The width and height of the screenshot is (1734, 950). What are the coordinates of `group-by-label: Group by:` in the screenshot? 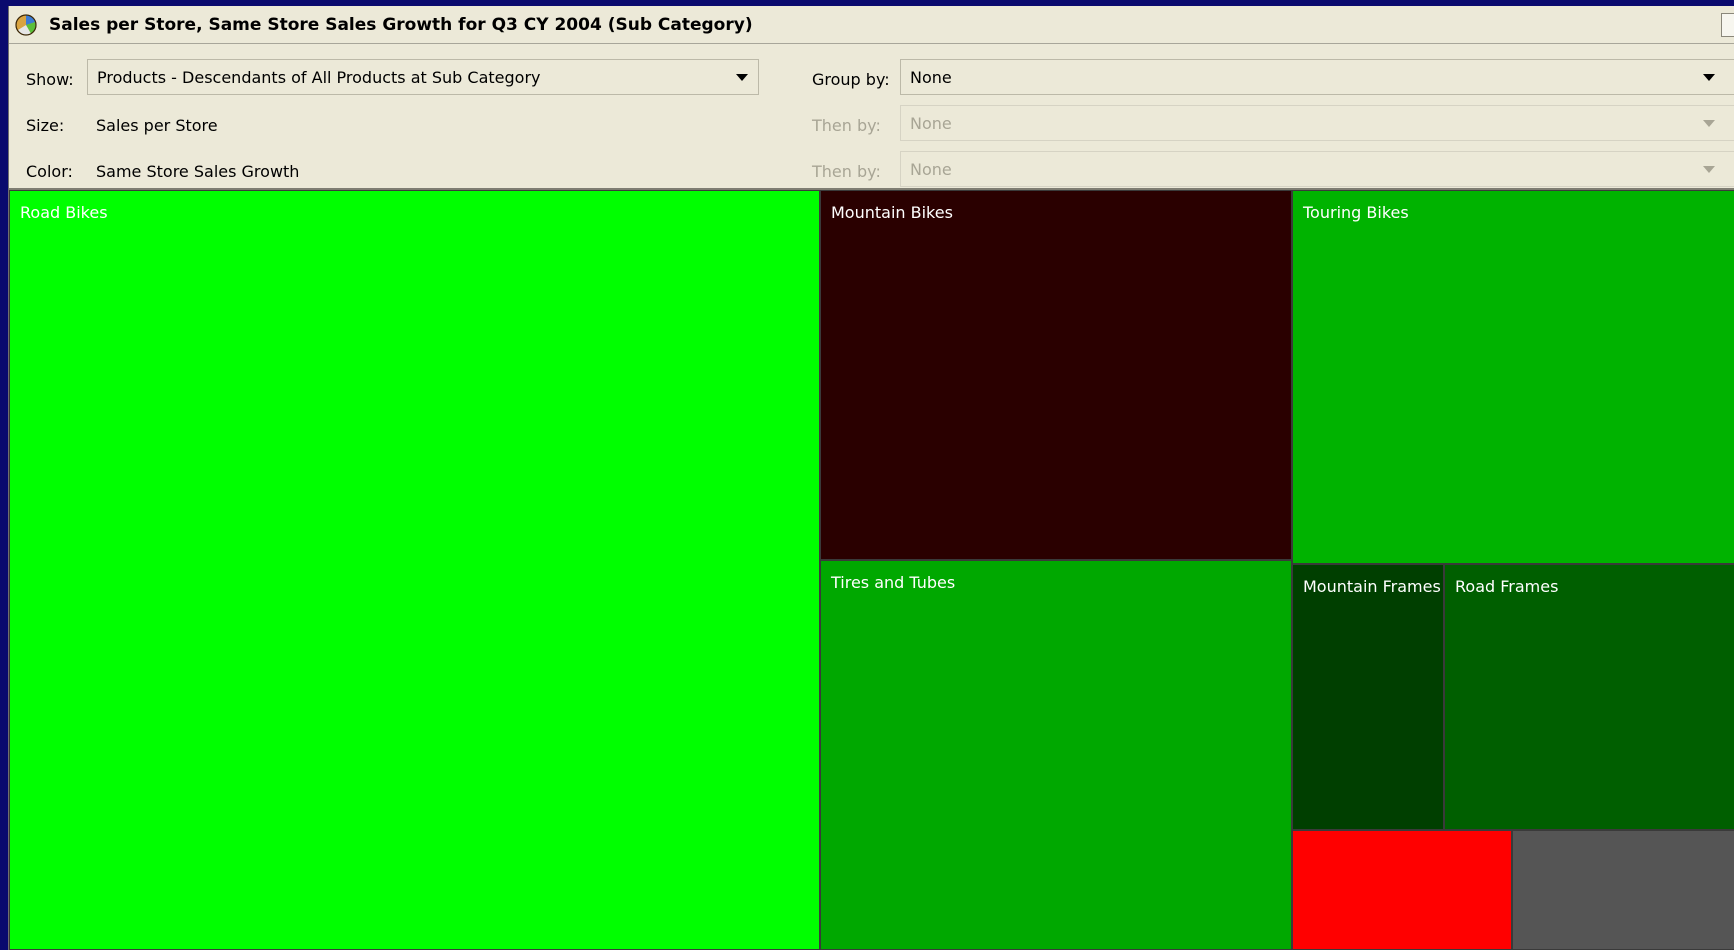 It's located at (851, 79).